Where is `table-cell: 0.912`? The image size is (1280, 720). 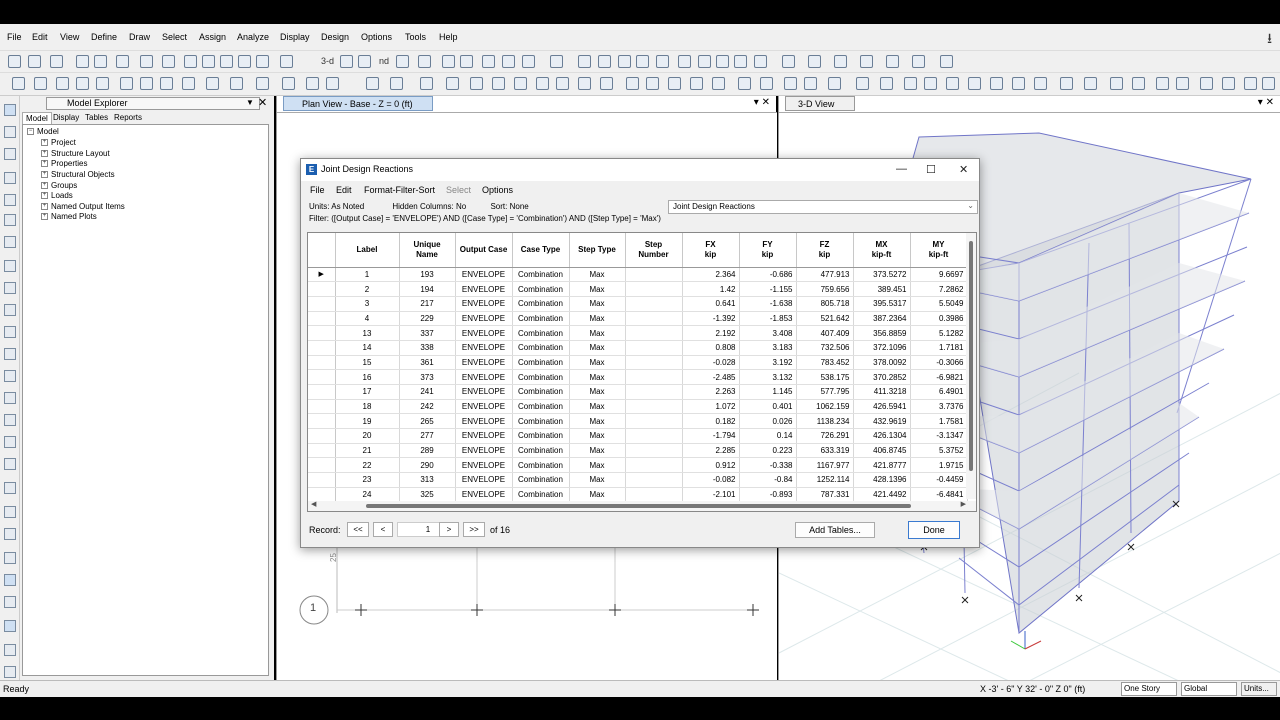 table-cell: 0.912 is located at coordinates (711, 465).